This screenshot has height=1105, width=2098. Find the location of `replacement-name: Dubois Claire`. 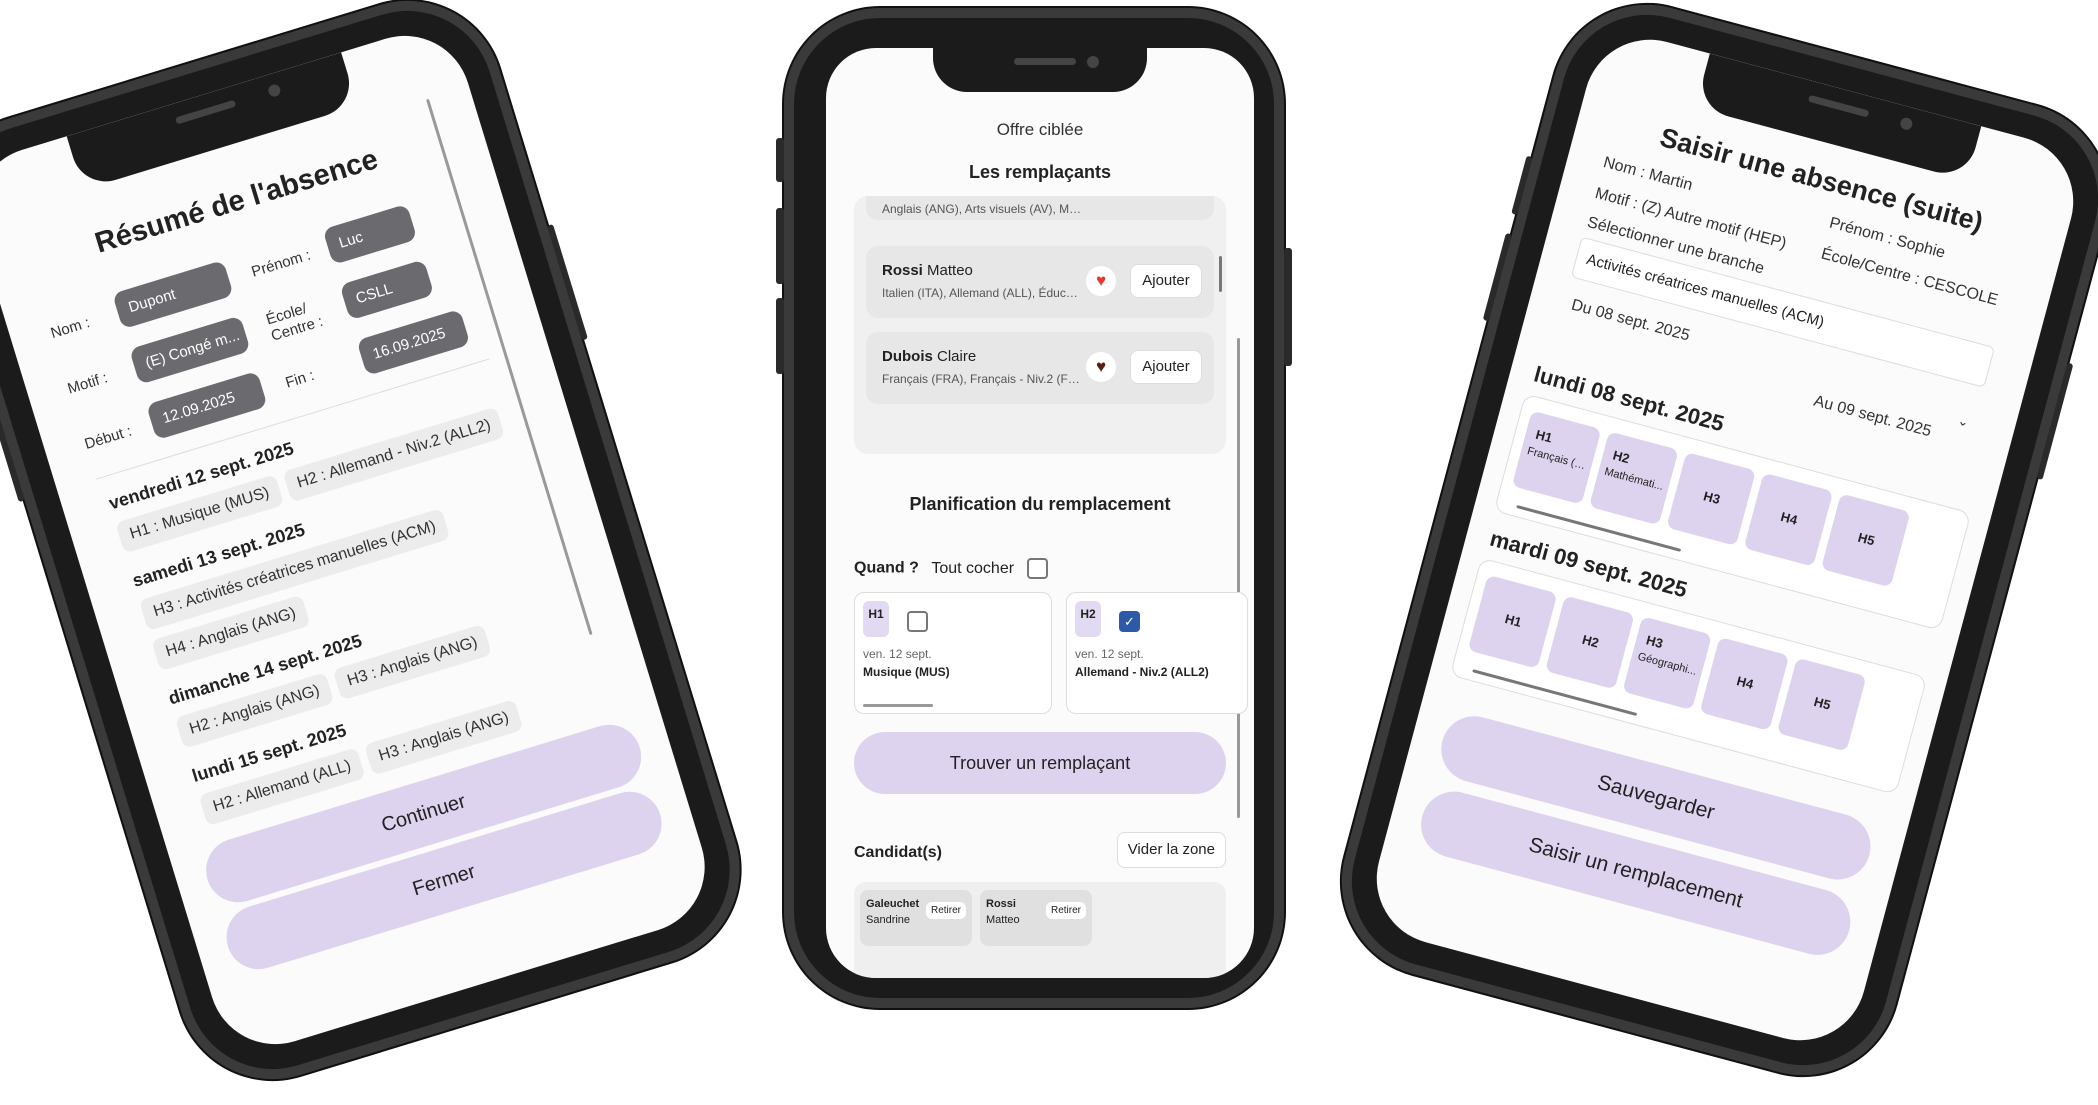

replacement-name: Dubois Claire is located at coordinates (929, 356).